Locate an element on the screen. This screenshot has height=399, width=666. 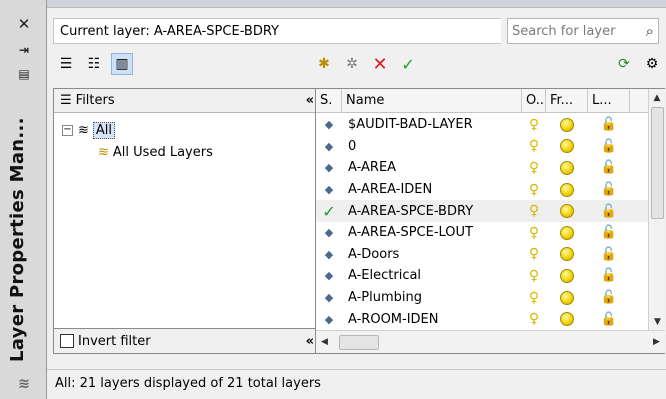
layer-row: ◆ 0 ♀ 🔓 is located at coordinates (482, 147).